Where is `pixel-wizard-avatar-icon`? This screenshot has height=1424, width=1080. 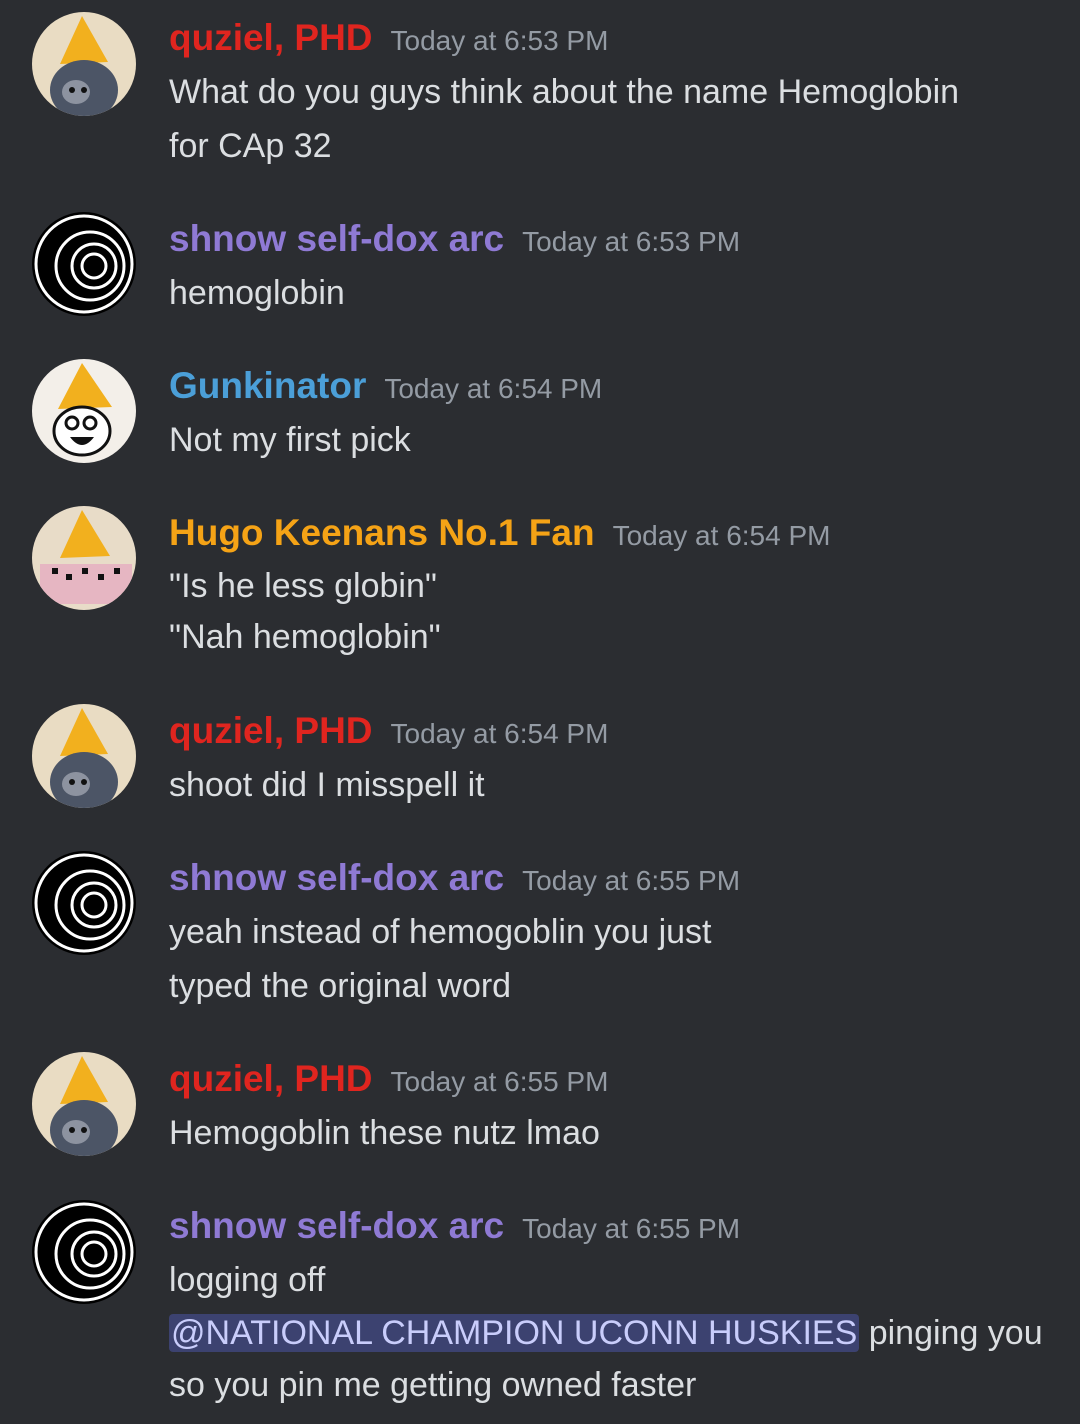
pixel-wizard-avatar-icon is located at coordinates (84, 558).